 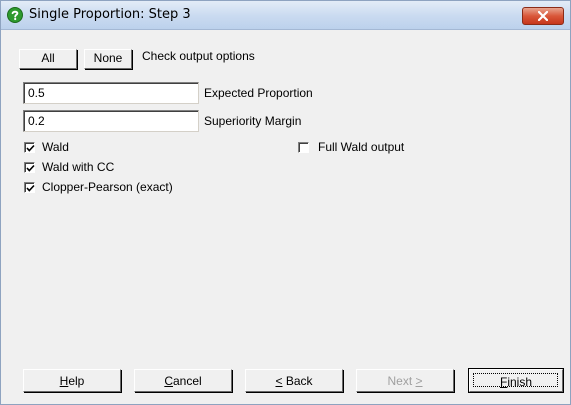 I want to click on finish-button-label: Finish, so click(x=516, y=382).